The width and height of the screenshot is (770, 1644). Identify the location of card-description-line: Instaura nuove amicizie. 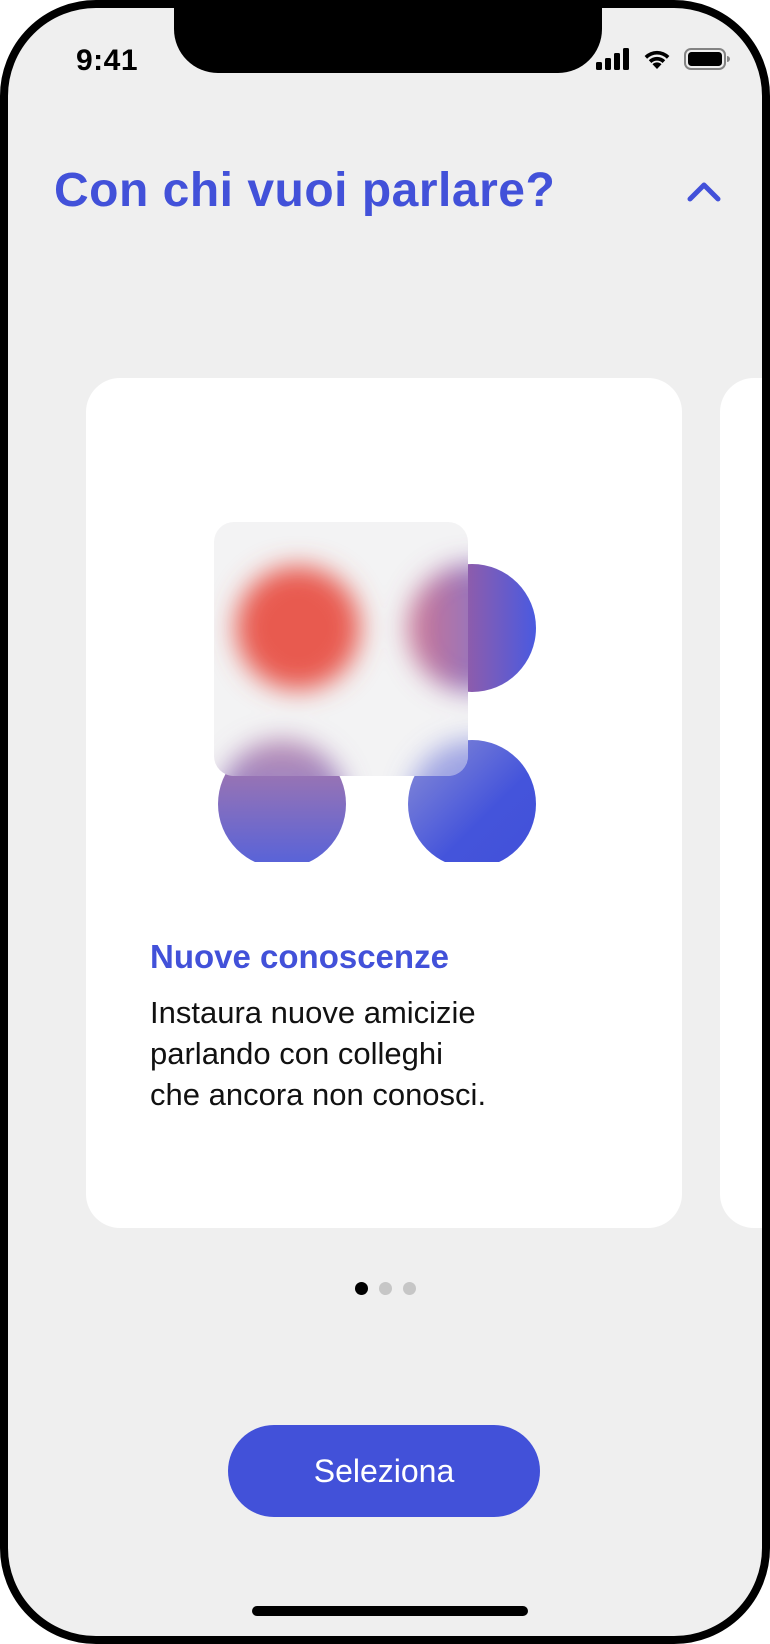
(313, 1012).